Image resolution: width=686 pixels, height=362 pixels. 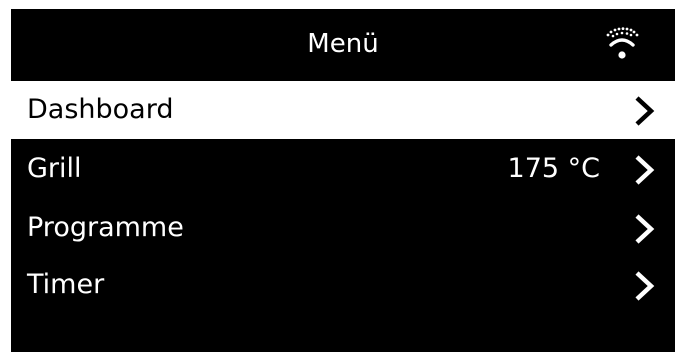 What do you see at coordinates (622, 43) in the screenshot?
I see `wifi-icon` at bounding box center [622, 43].